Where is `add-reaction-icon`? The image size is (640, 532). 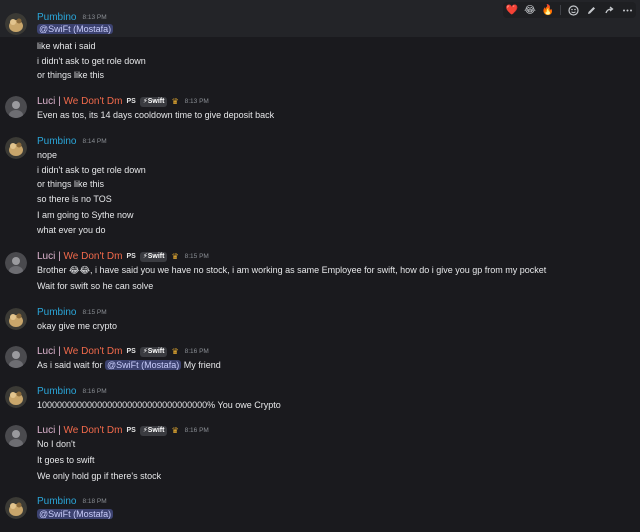 add-reaction-icon is located at coordinates (573, 10).